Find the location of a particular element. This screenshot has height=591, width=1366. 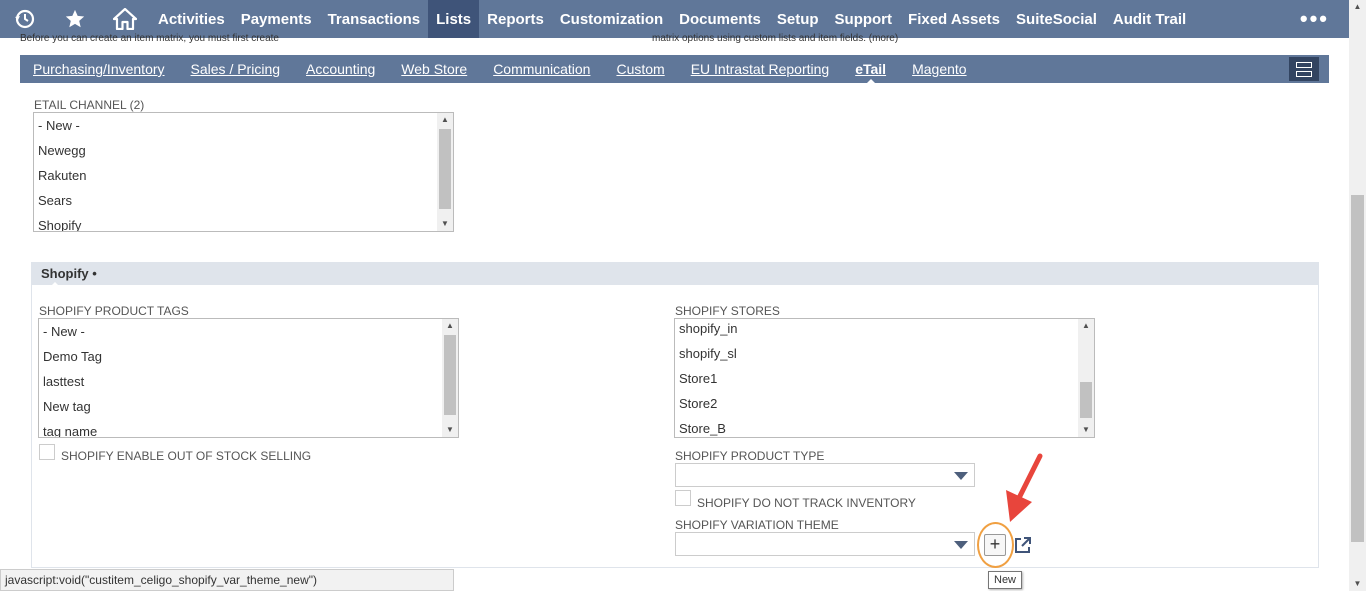

enable-out-of-stock-label: SHOPIFY ENABLE OUT OF STOCK SELLING is located at coordinates (186, 456).